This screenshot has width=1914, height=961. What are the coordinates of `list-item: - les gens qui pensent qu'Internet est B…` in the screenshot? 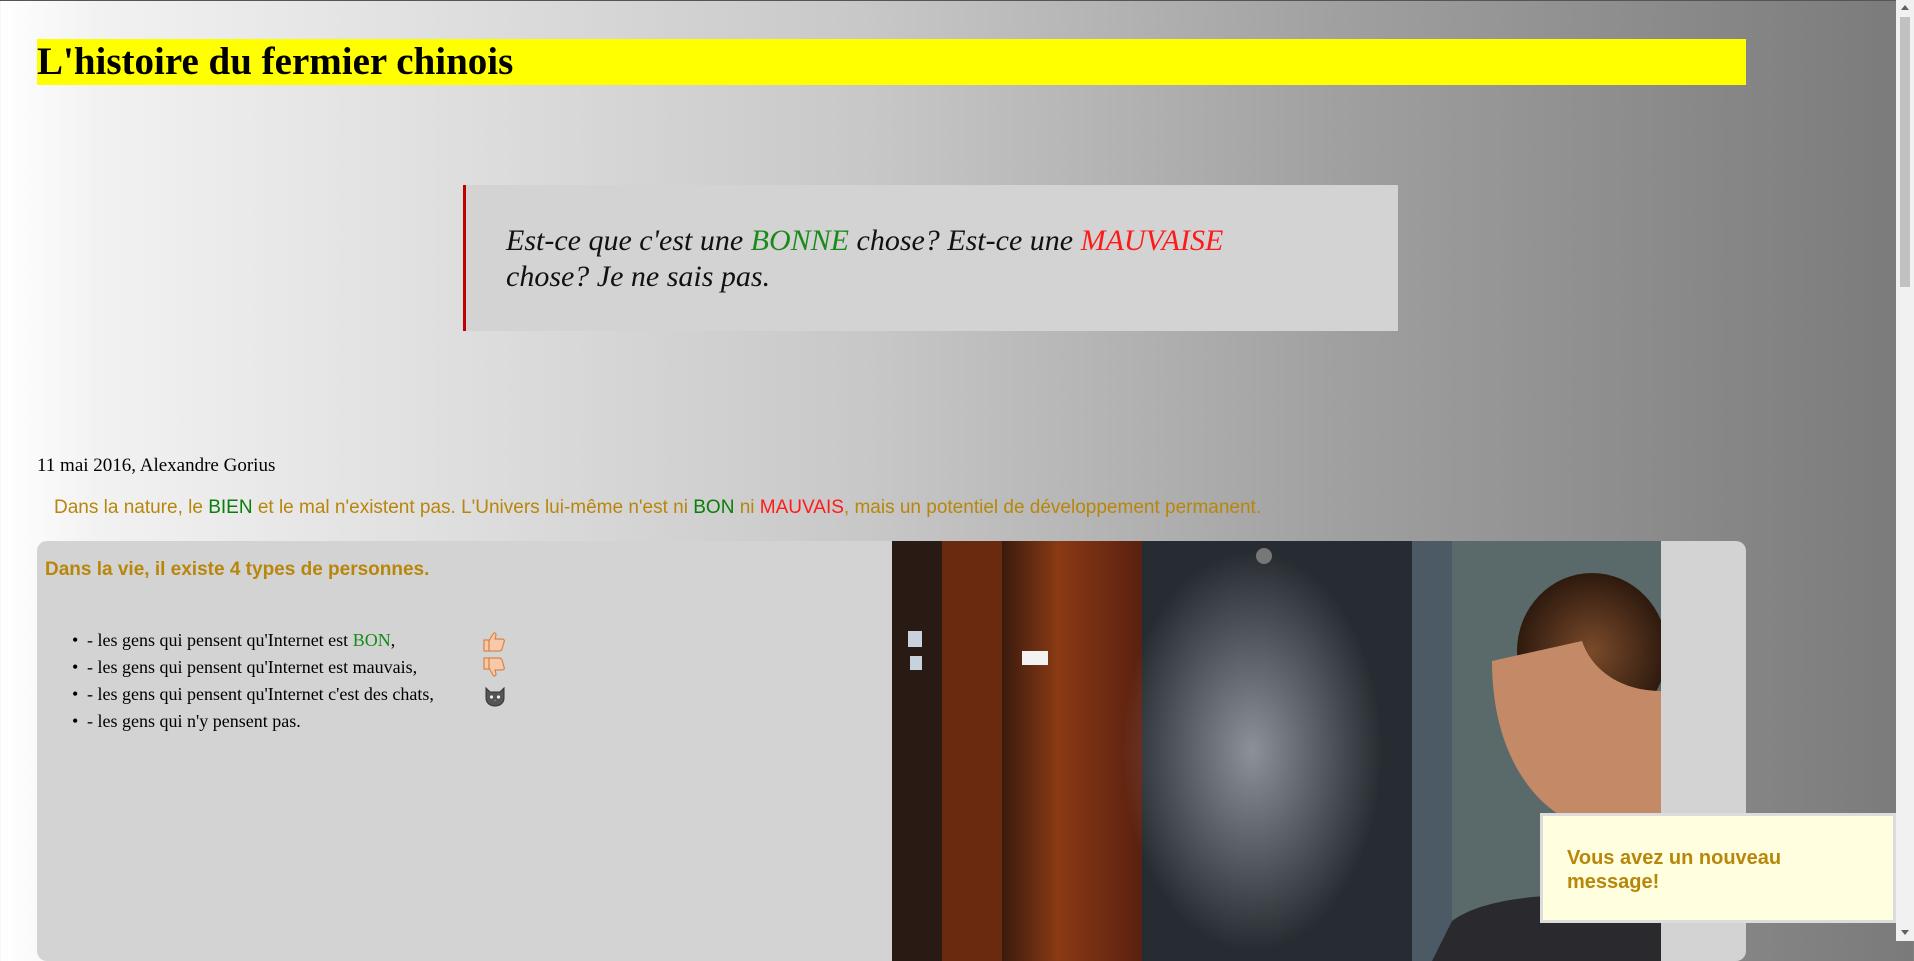 It's located at (288, 640).